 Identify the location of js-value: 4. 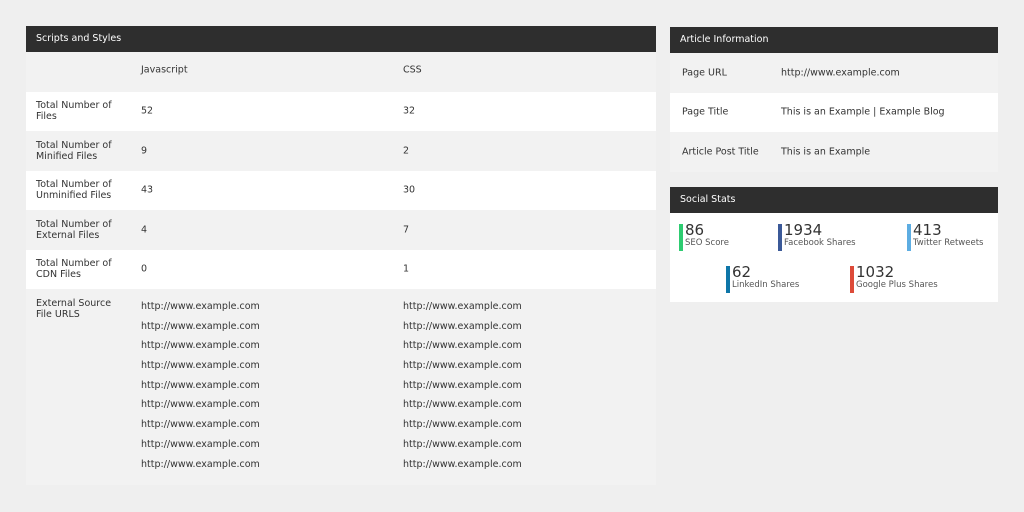
(144, 230).